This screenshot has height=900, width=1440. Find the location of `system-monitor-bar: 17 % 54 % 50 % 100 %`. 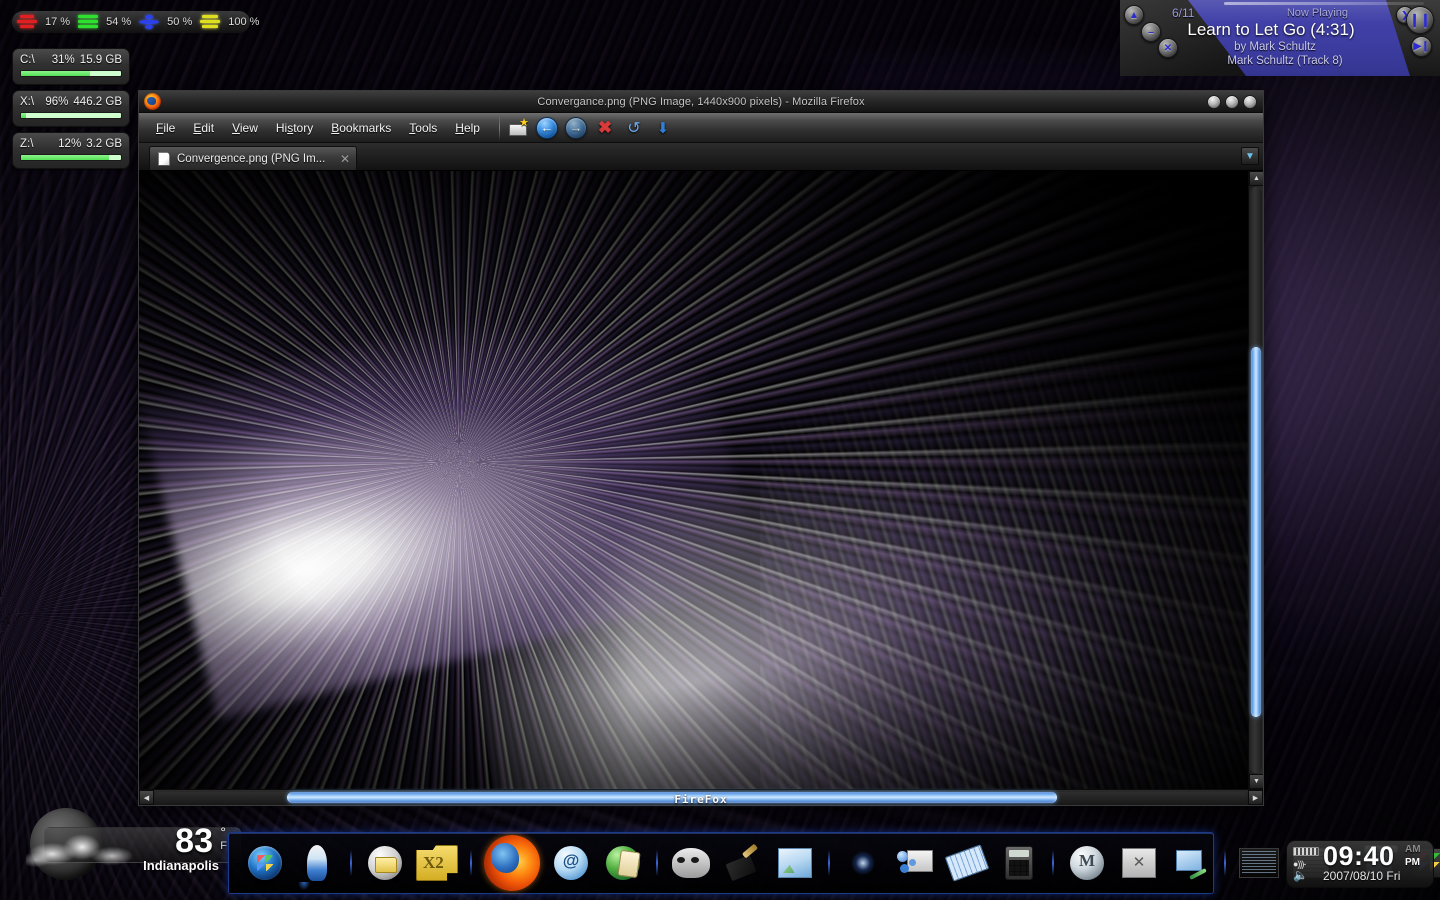

system-monitor-bar: 17 % 54 % 50 % 100 % is located at coordinates (135, 22).